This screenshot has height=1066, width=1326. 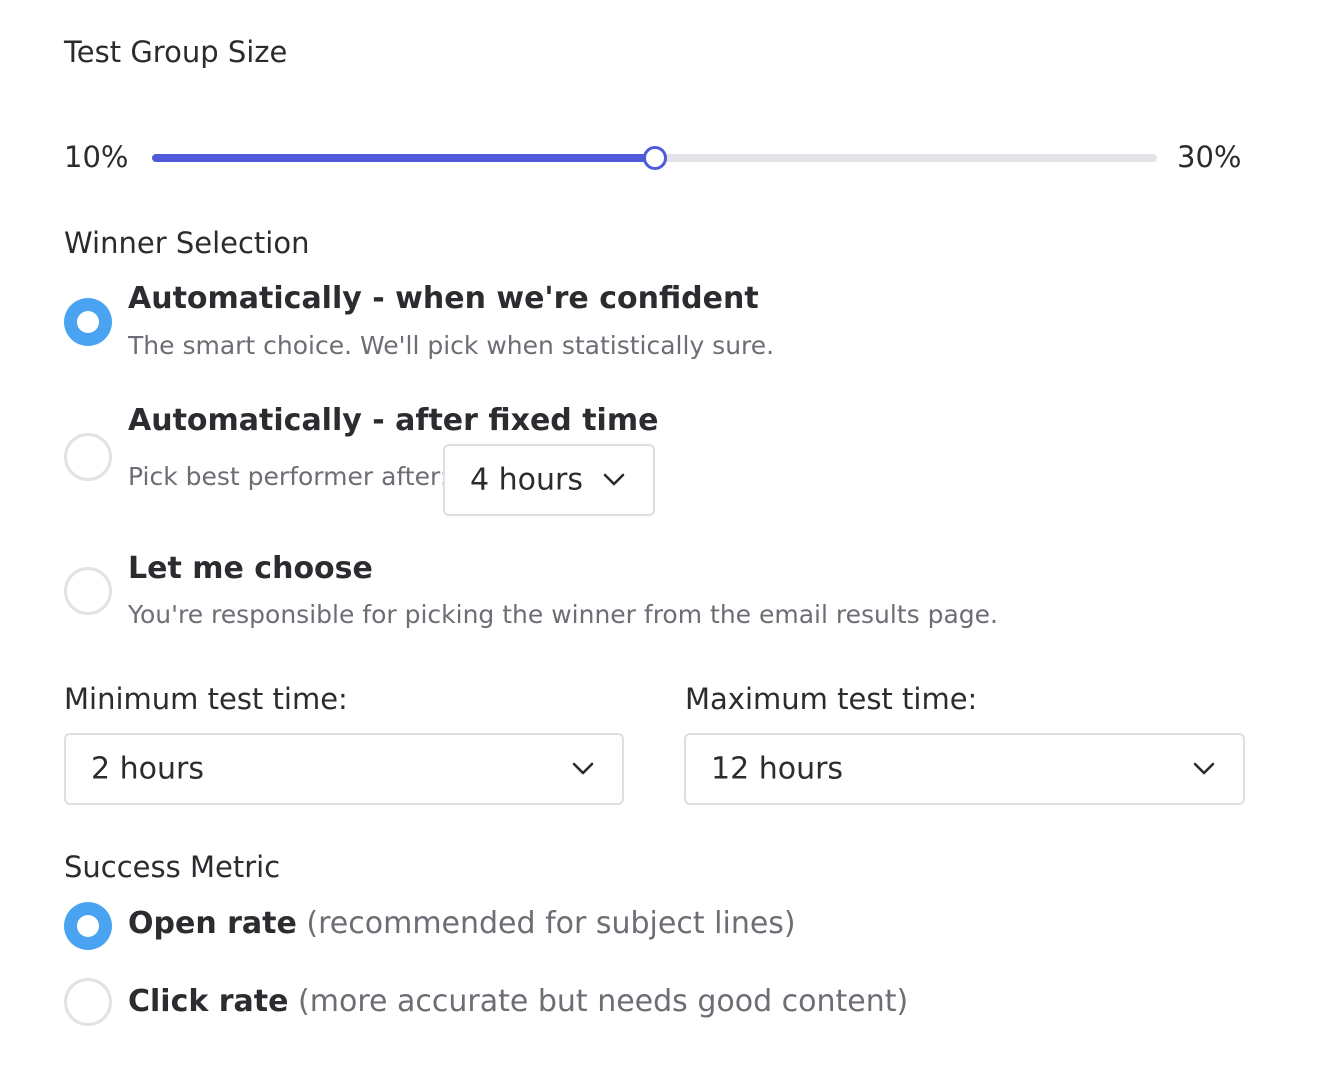 I want to click on winner-fixed-time-description: Pick best performer after:, so click(x=288, y=476).